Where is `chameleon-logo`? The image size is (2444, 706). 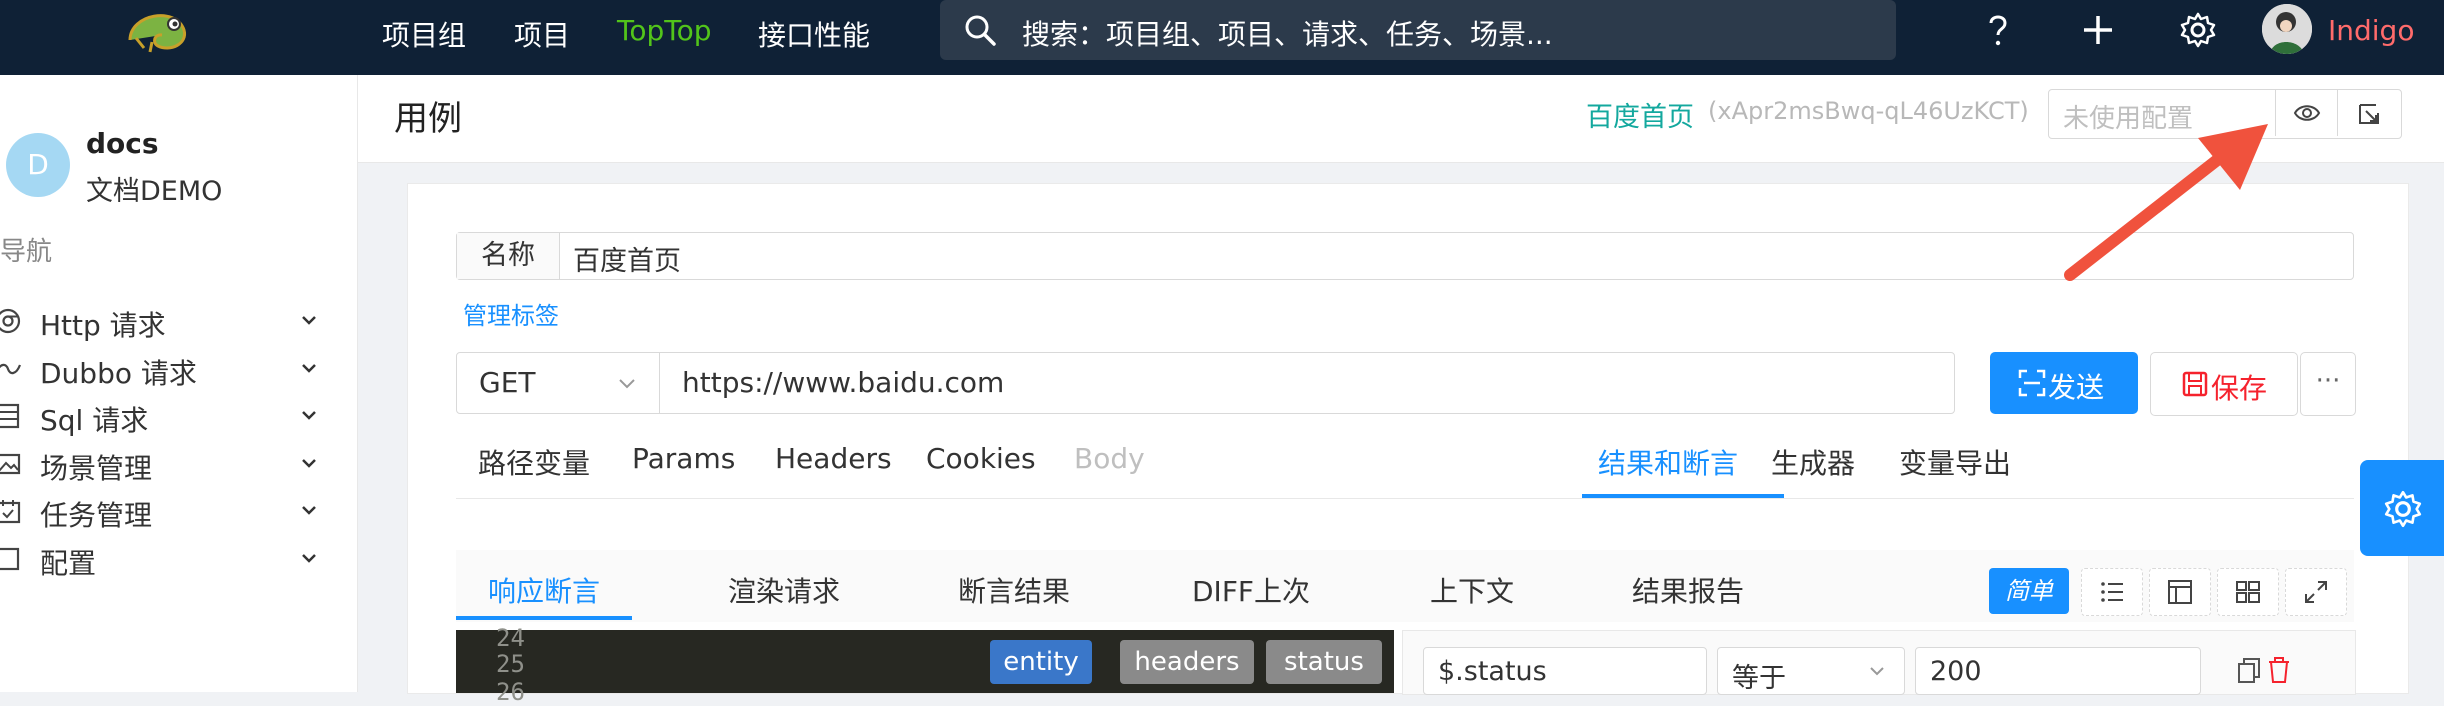 chameleon-logo is located at coordinates (158, 30).